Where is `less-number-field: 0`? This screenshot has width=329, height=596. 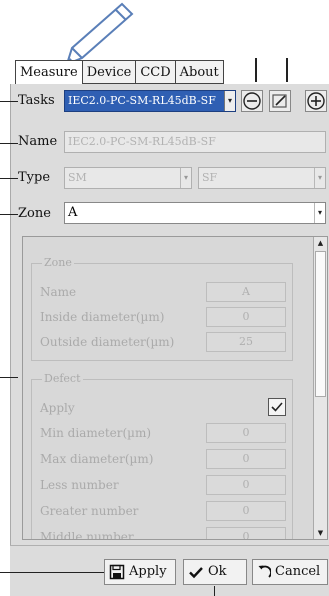 less-number-field: 0 is located at coordinates (246, 485).